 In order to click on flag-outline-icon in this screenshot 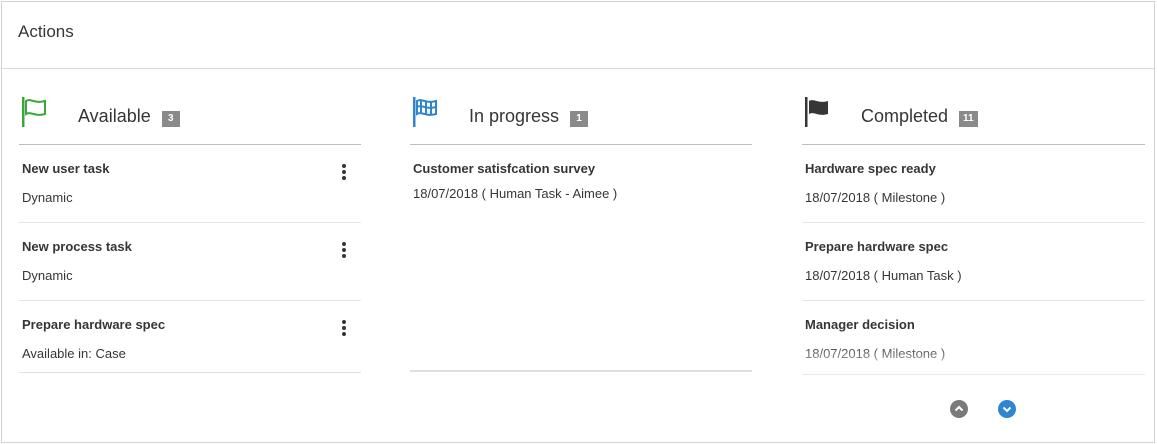, I will do `click(34, 112)`.